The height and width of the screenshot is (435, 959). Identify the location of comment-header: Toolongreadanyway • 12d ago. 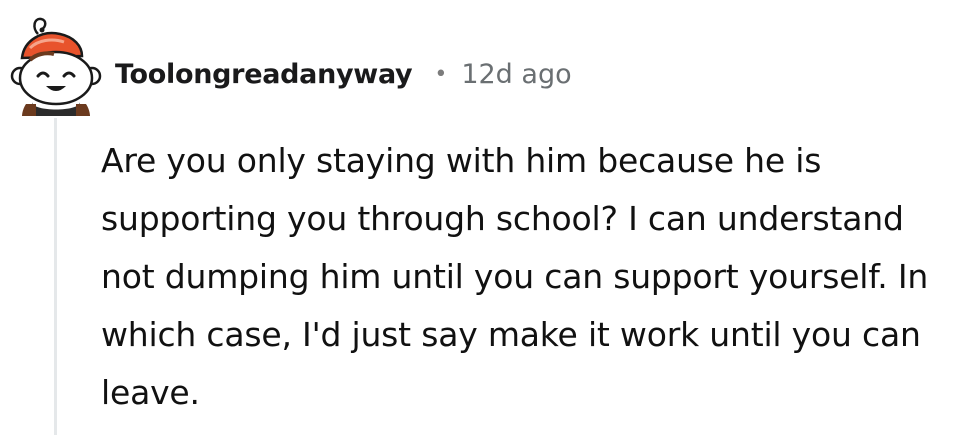
(343, 74).